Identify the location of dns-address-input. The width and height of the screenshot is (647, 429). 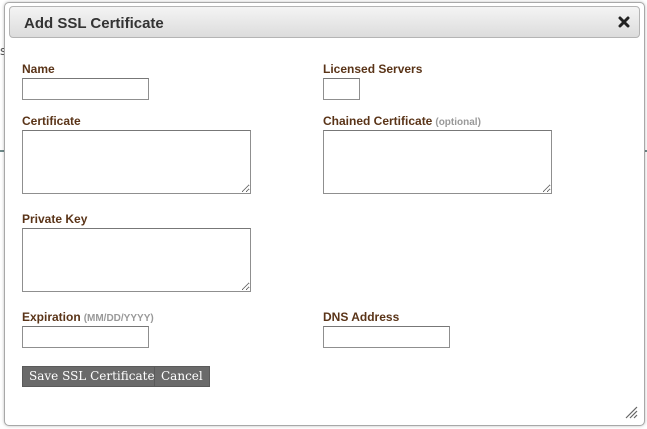
(386, 337).